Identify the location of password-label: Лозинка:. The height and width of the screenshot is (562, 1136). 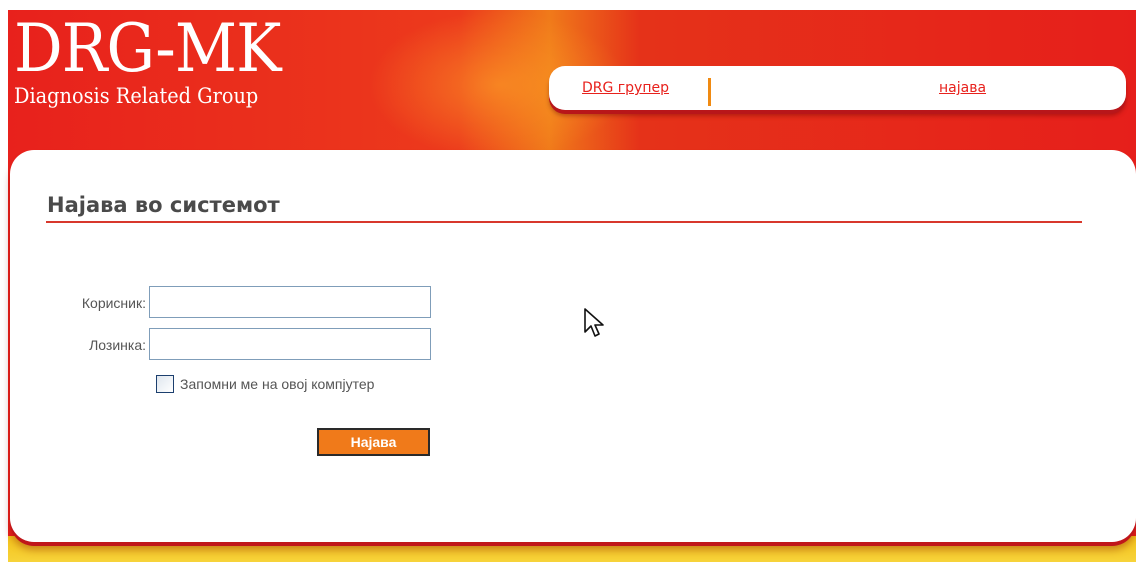
(117, 345).